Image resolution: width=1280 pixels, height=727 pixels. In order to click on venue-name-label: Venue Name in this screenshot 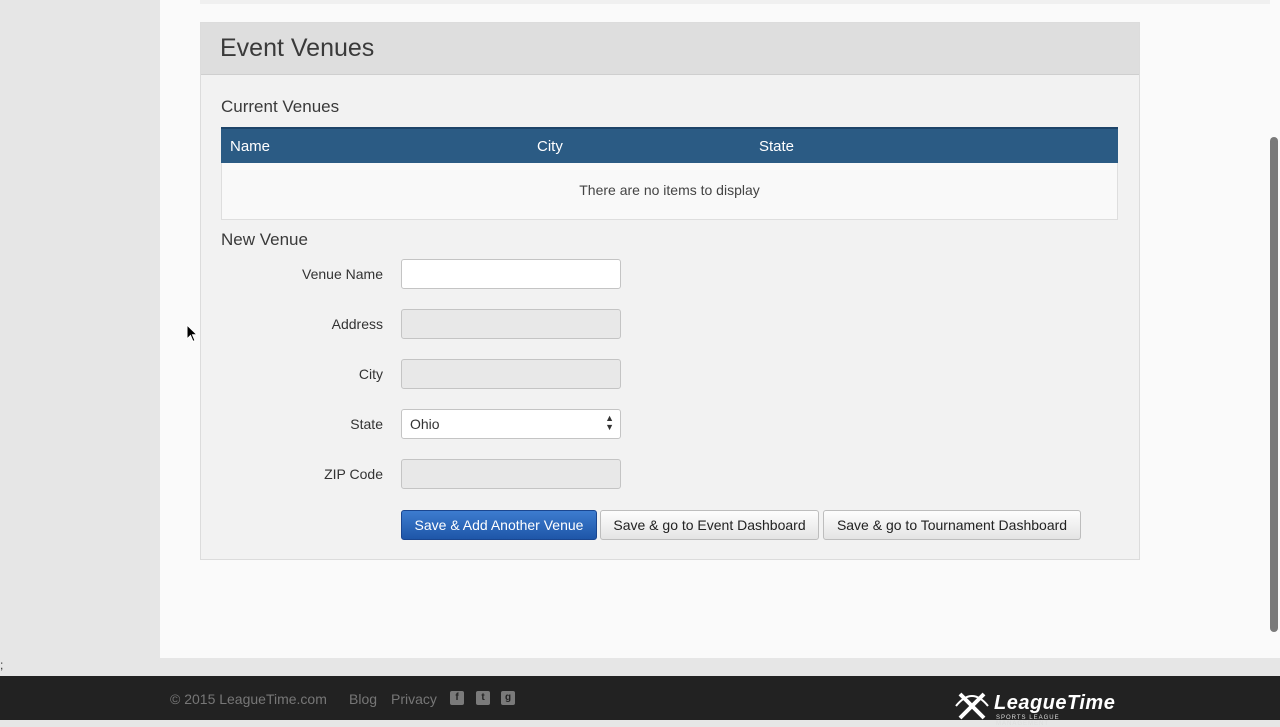, I will do `click(342, 274)`.